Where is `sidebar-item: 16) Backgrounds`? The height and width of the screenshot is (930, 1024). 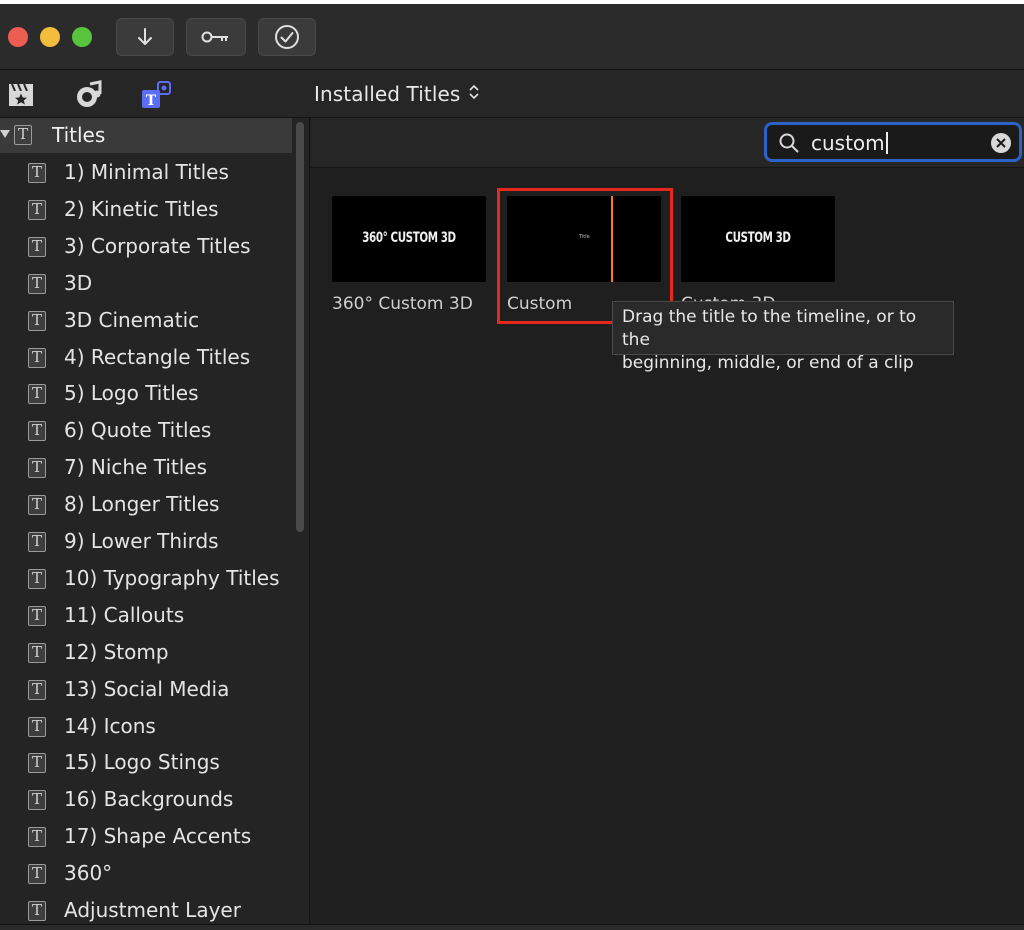
sidebar-item: 16) Backgrounds is located at coordinates (146, 800).